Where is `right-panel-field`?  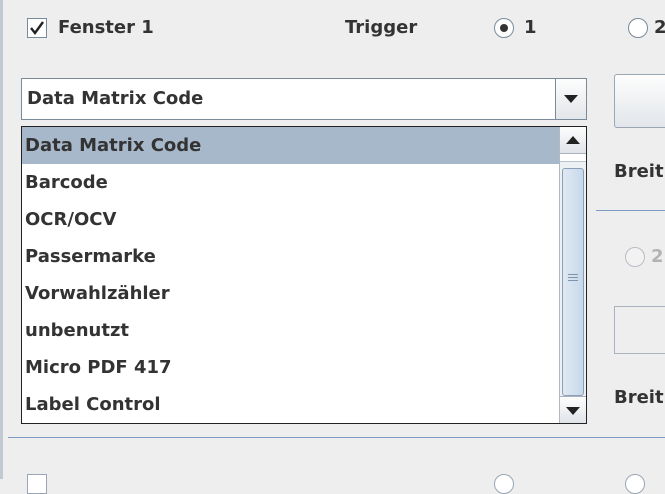
right-panel-field is located at coordinates (639, 330).